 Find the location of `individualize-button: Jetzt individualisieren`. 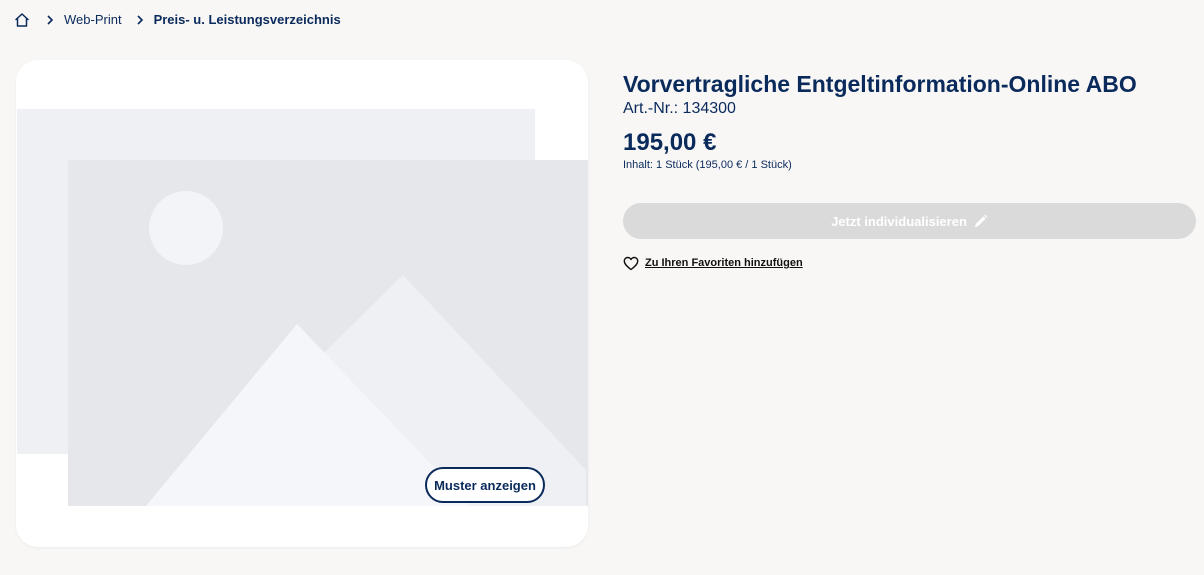

individualize-button: Jetzt individualisieren is located at coordinates (909, 221).